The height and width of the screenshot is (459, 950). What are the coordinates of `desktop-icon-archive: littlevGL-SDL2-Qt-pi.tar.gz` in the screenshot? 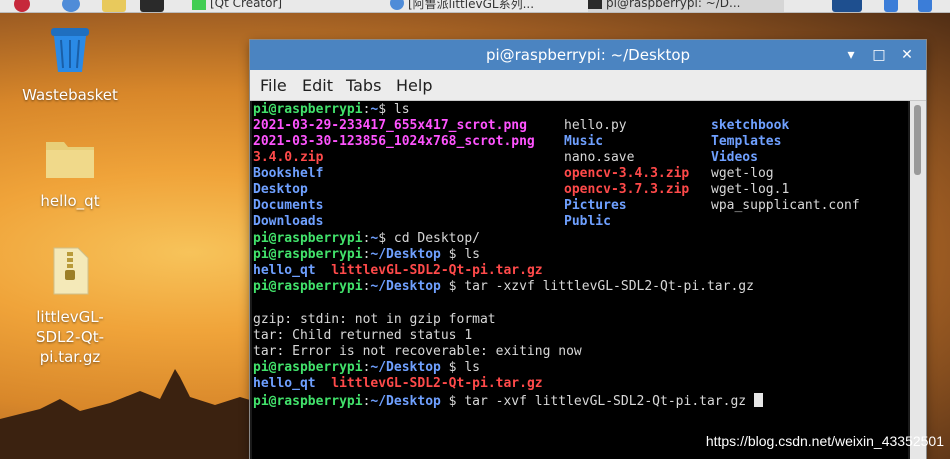 It's located at (70, 306).